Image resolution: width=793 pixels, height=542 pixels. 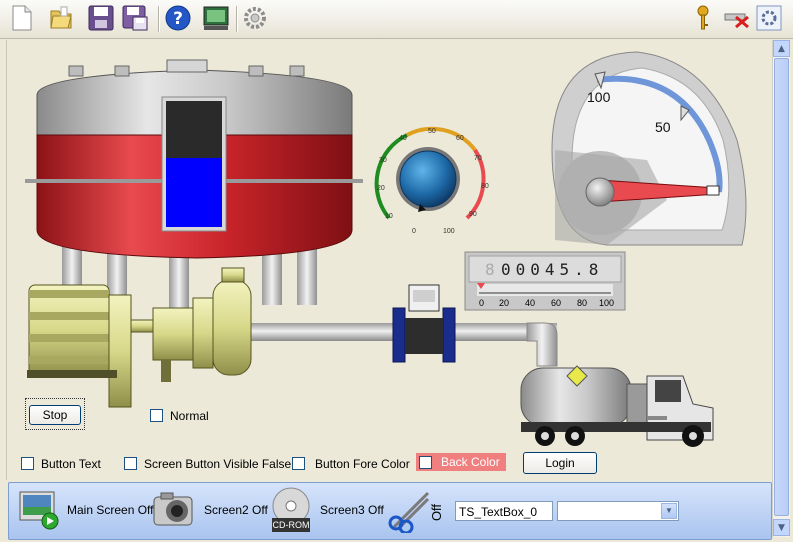 What do you see at coordinates (781, 48) in the screenshot?
I see `scroll-up-icon: ▲` at bounding box center [781, 48].